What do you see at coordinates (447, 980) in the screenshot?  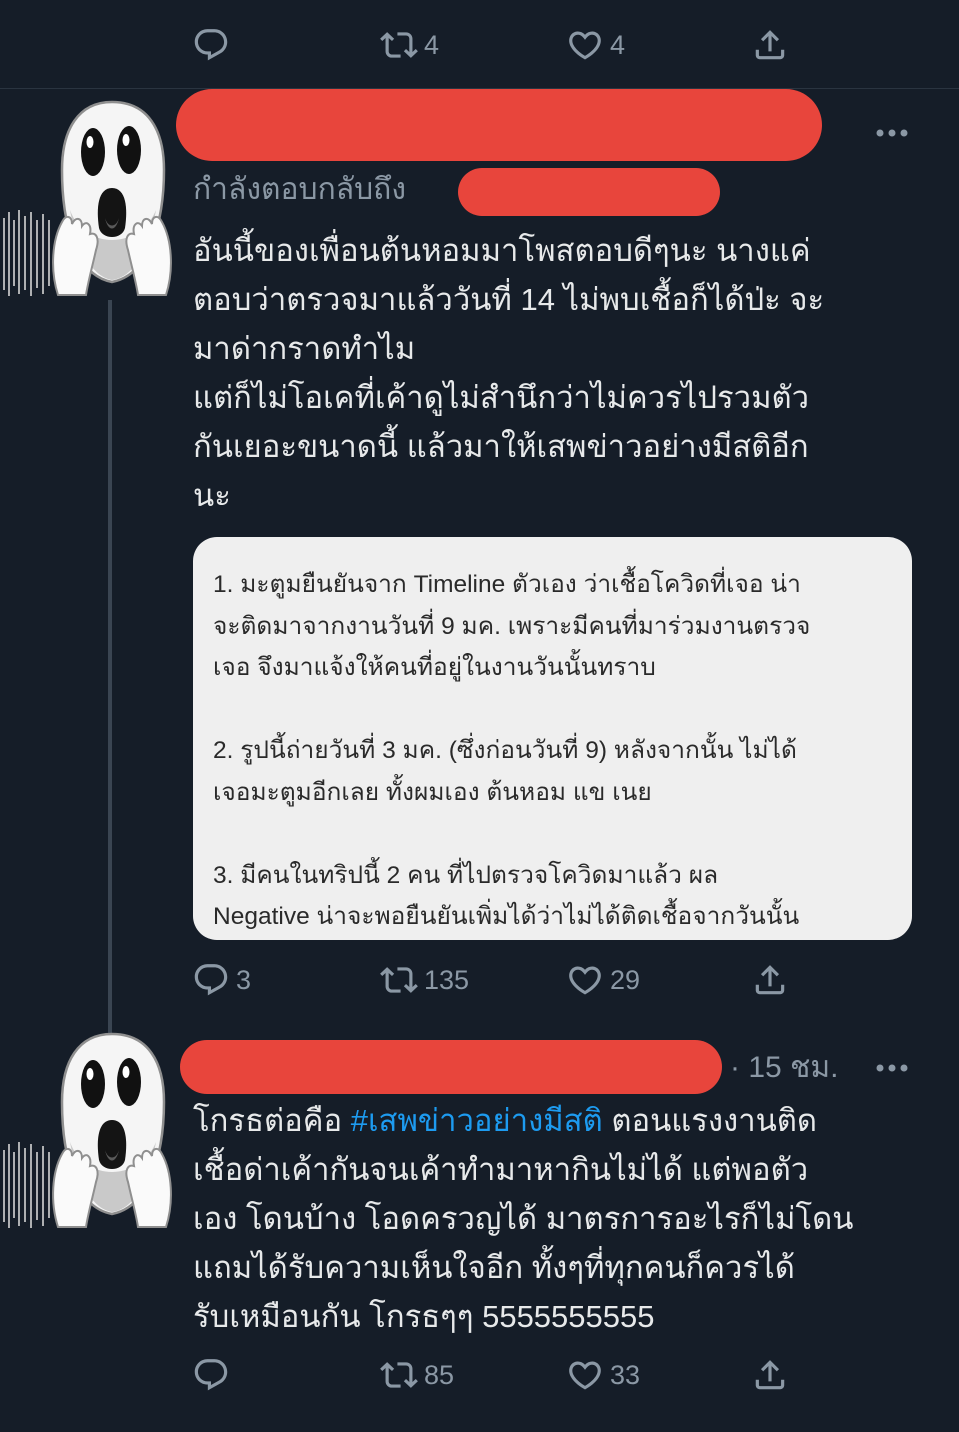 I see `retweet-count: 135` at bounding box center [447, 980].